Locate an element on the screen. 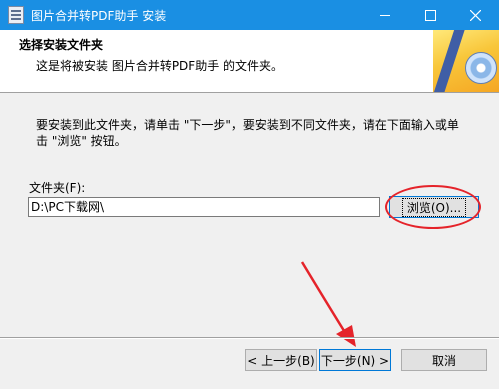  footer-separator is located at coordinates (249, 338).